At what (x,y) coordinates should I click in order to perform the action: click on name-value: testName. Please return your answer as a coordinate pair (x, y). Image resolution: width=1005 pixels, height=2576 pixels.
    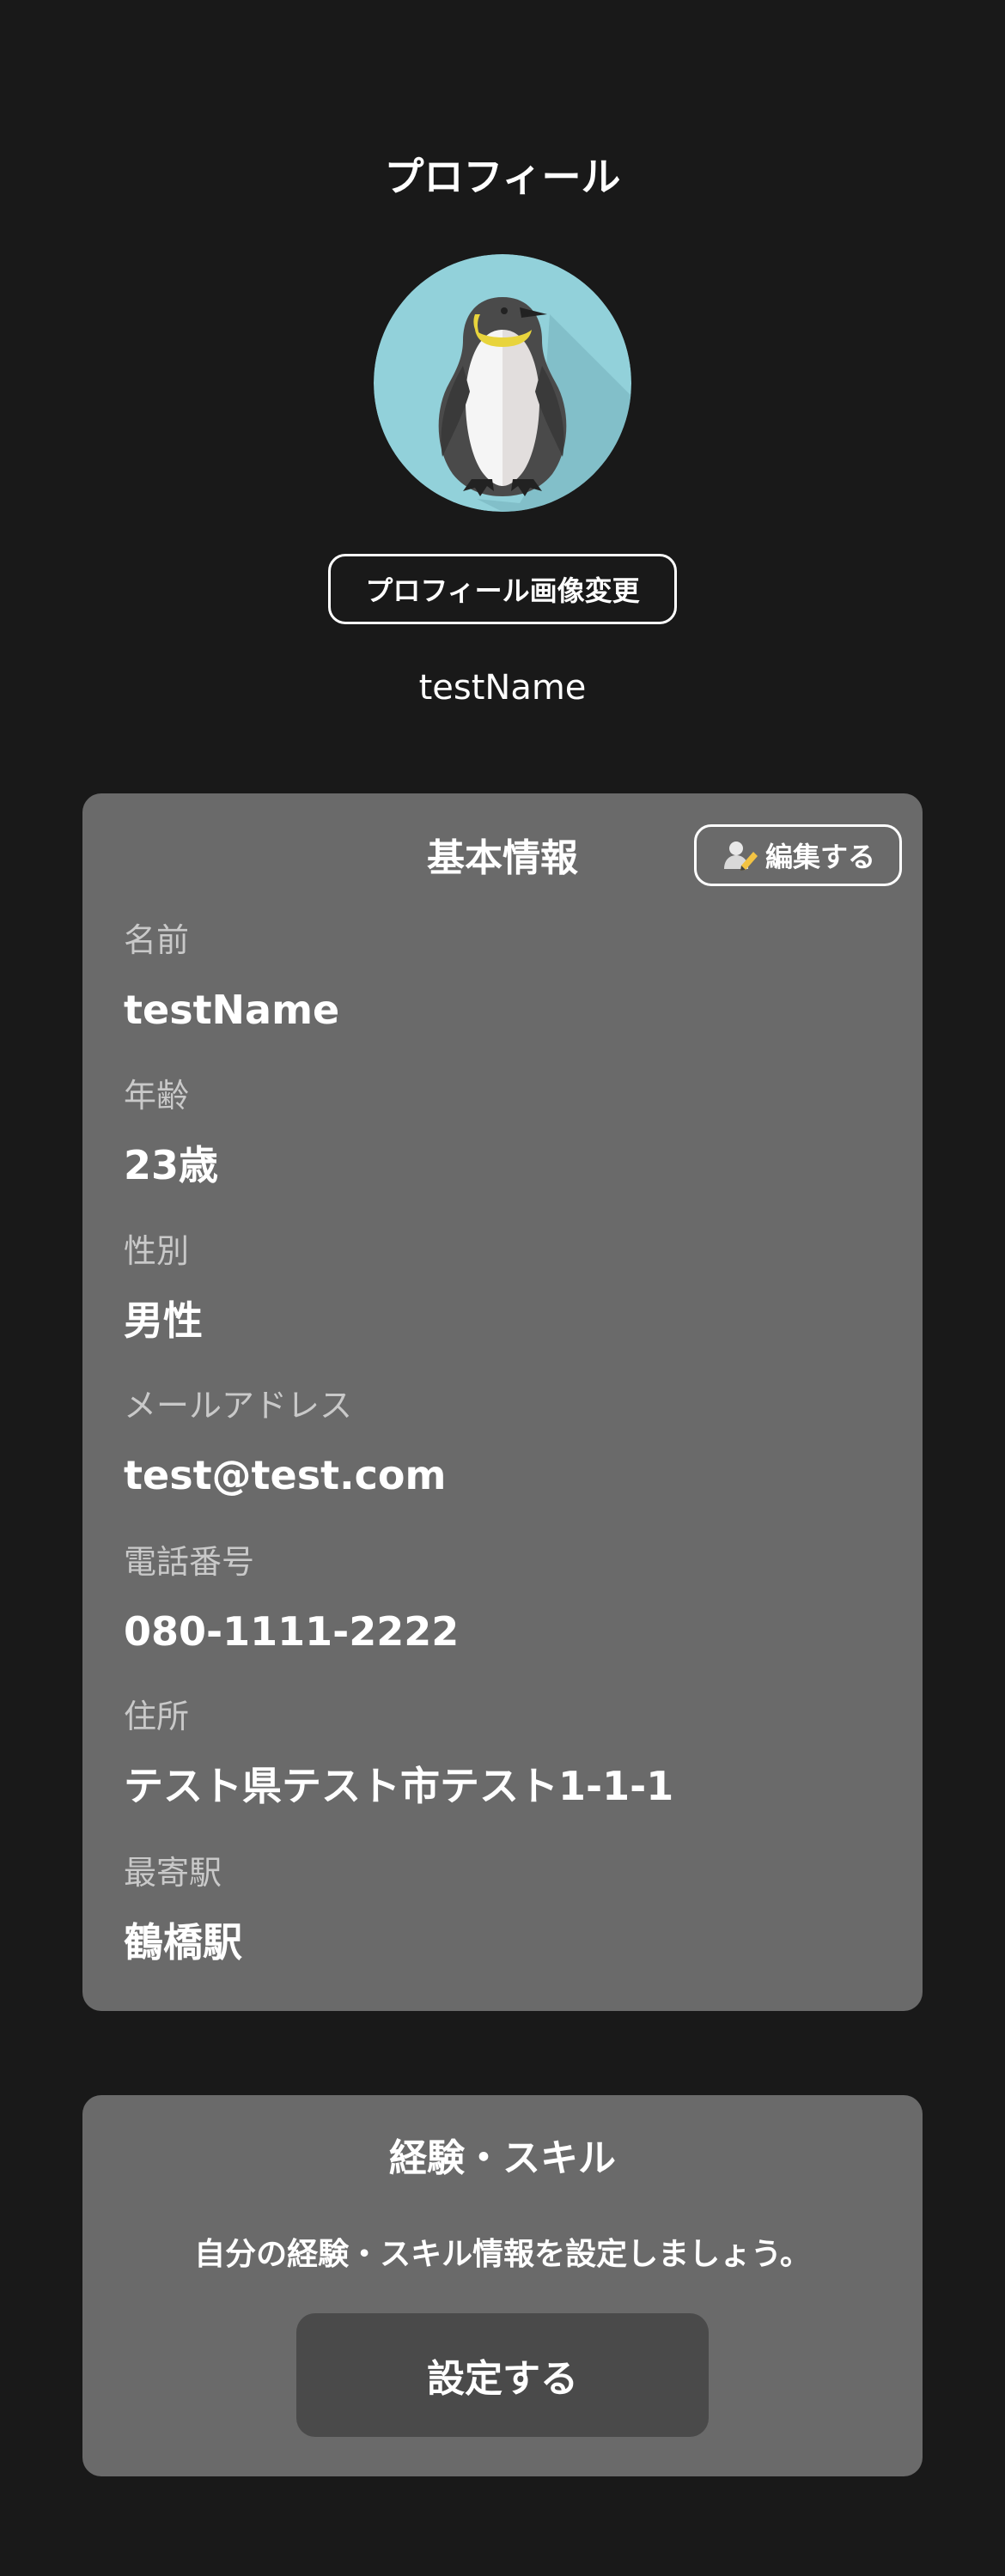
    Looking at the image, I should click on (232, 1010).